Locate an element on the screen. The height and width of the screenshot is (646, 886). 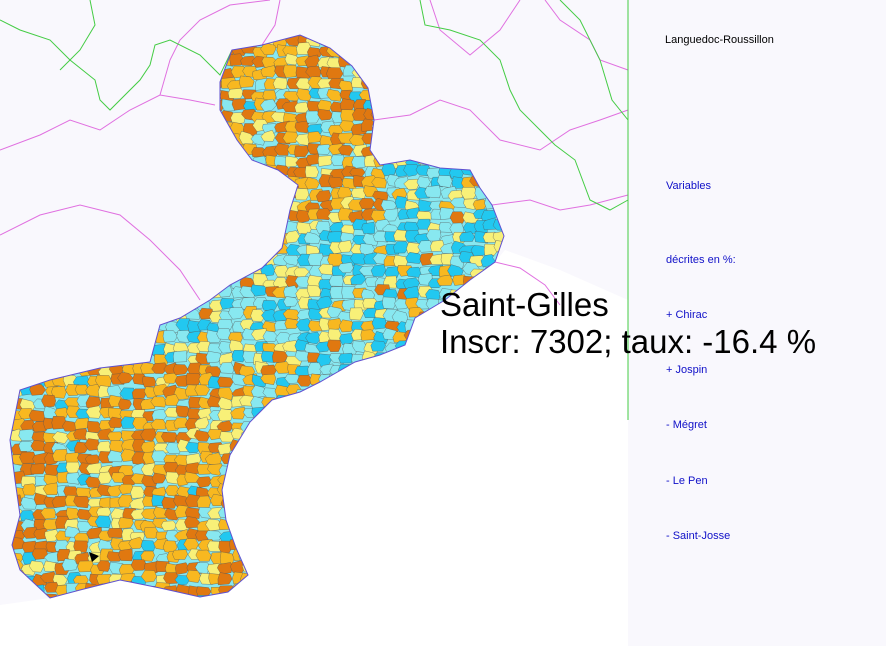
legend-subheading: décrites en %: is located at coordinates (701, 260).